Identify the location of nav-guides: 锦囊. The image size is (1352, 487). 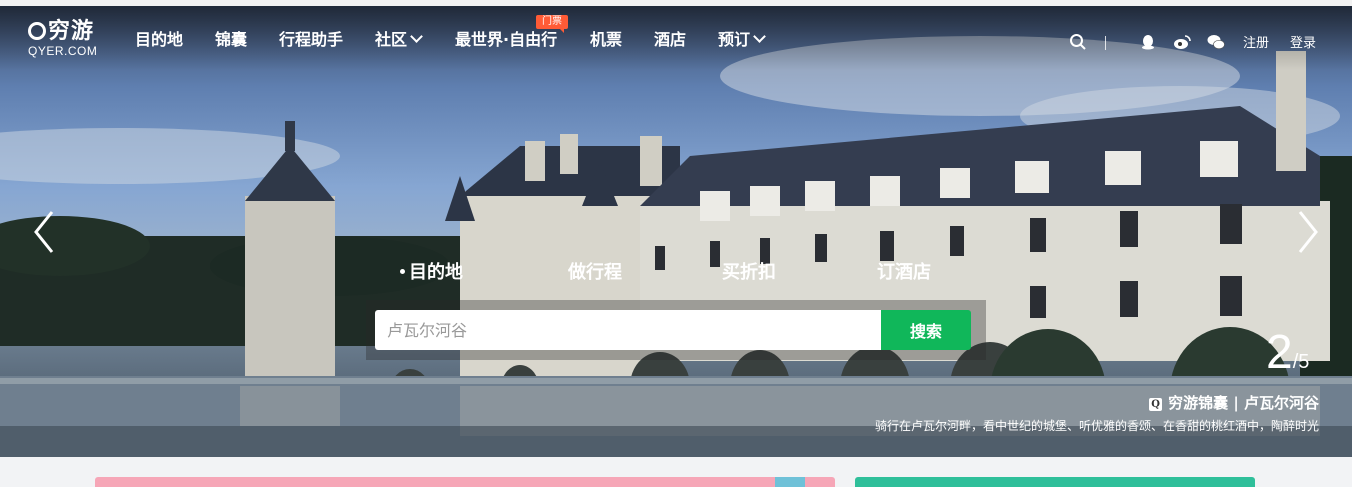
(231, 38).